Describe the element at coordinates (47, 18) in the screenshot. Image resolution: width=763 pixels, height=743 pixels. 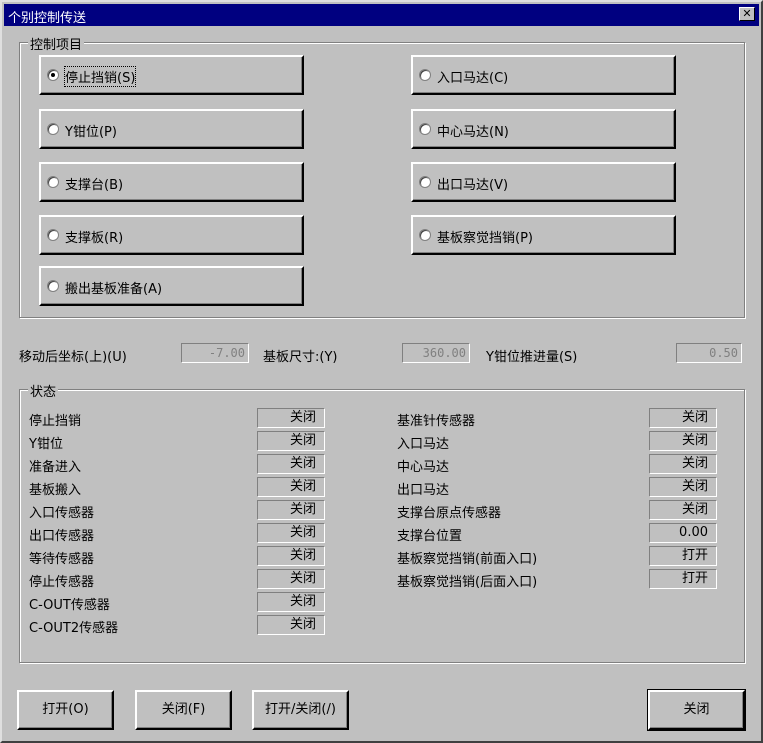
I see `window-title: 个别控制传送` at that location.